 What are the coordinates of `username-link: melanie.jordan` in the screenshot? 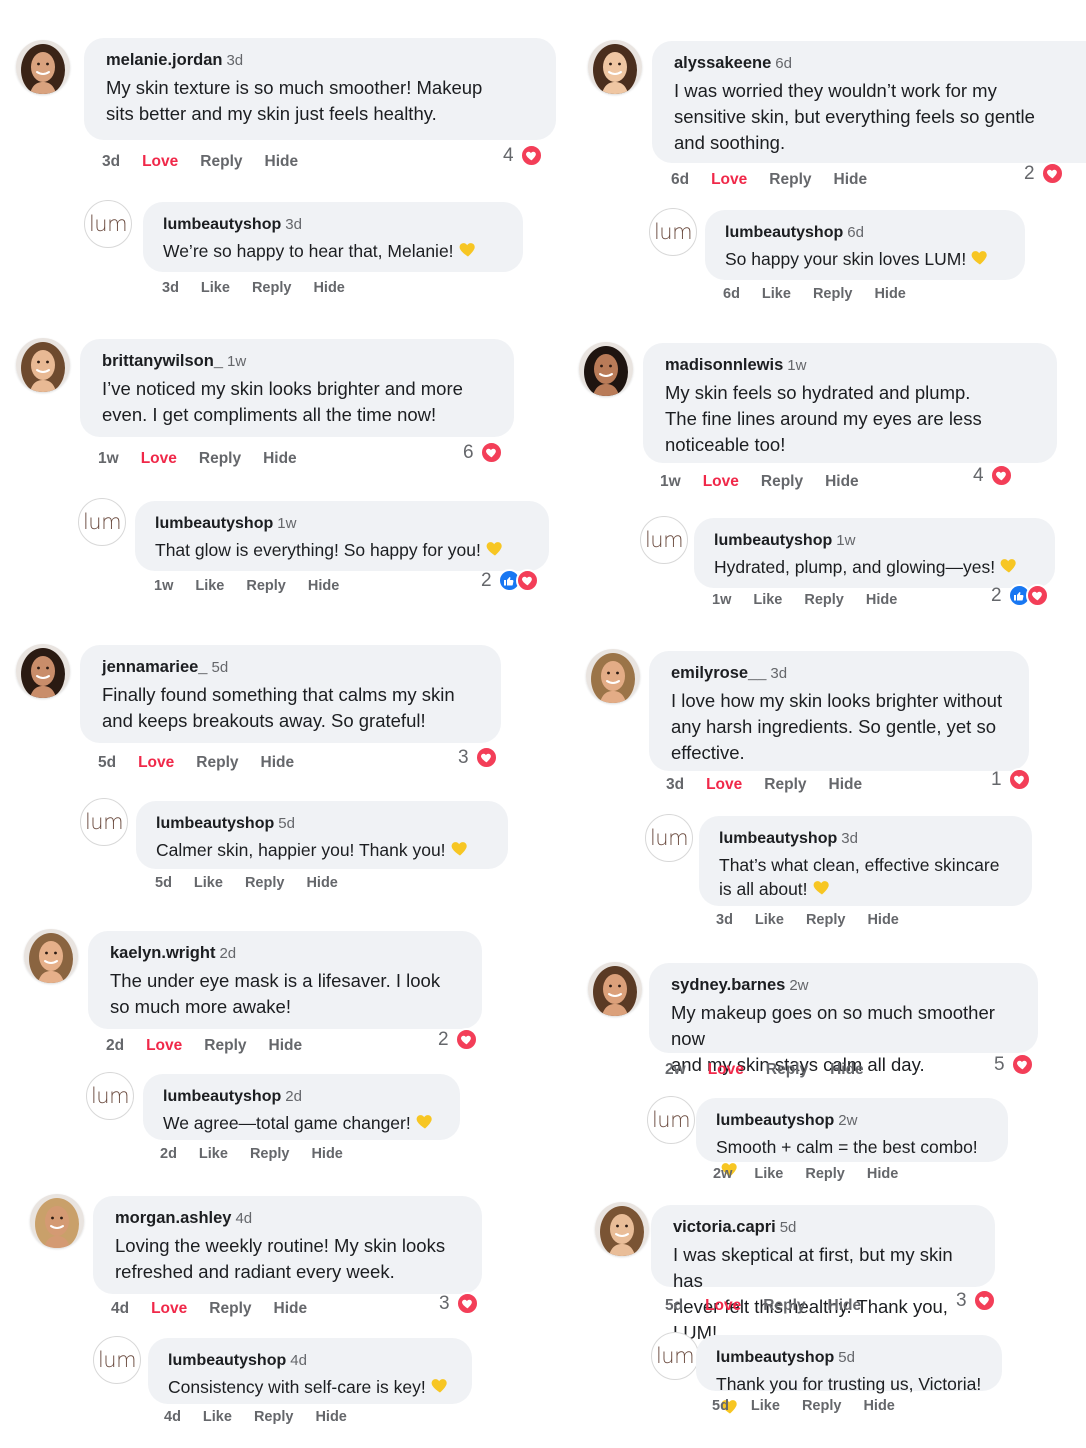 It's located at (164, 60).